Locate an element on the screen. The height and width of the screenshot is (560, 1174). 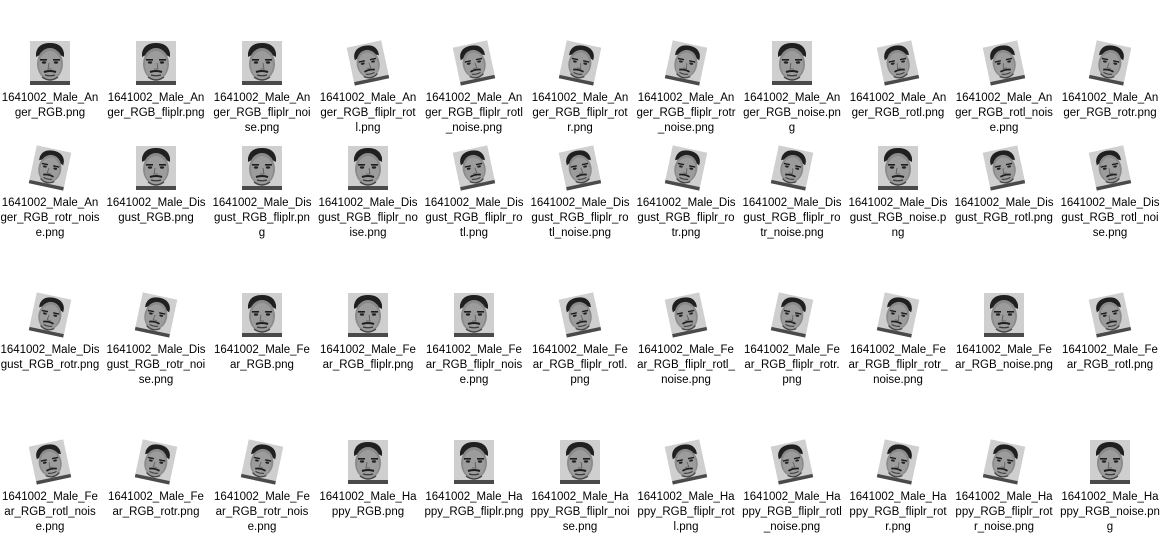
file-name-label: 1641002_Male_Fear_RGB_rotr.png is located at coordinates (156, 504).